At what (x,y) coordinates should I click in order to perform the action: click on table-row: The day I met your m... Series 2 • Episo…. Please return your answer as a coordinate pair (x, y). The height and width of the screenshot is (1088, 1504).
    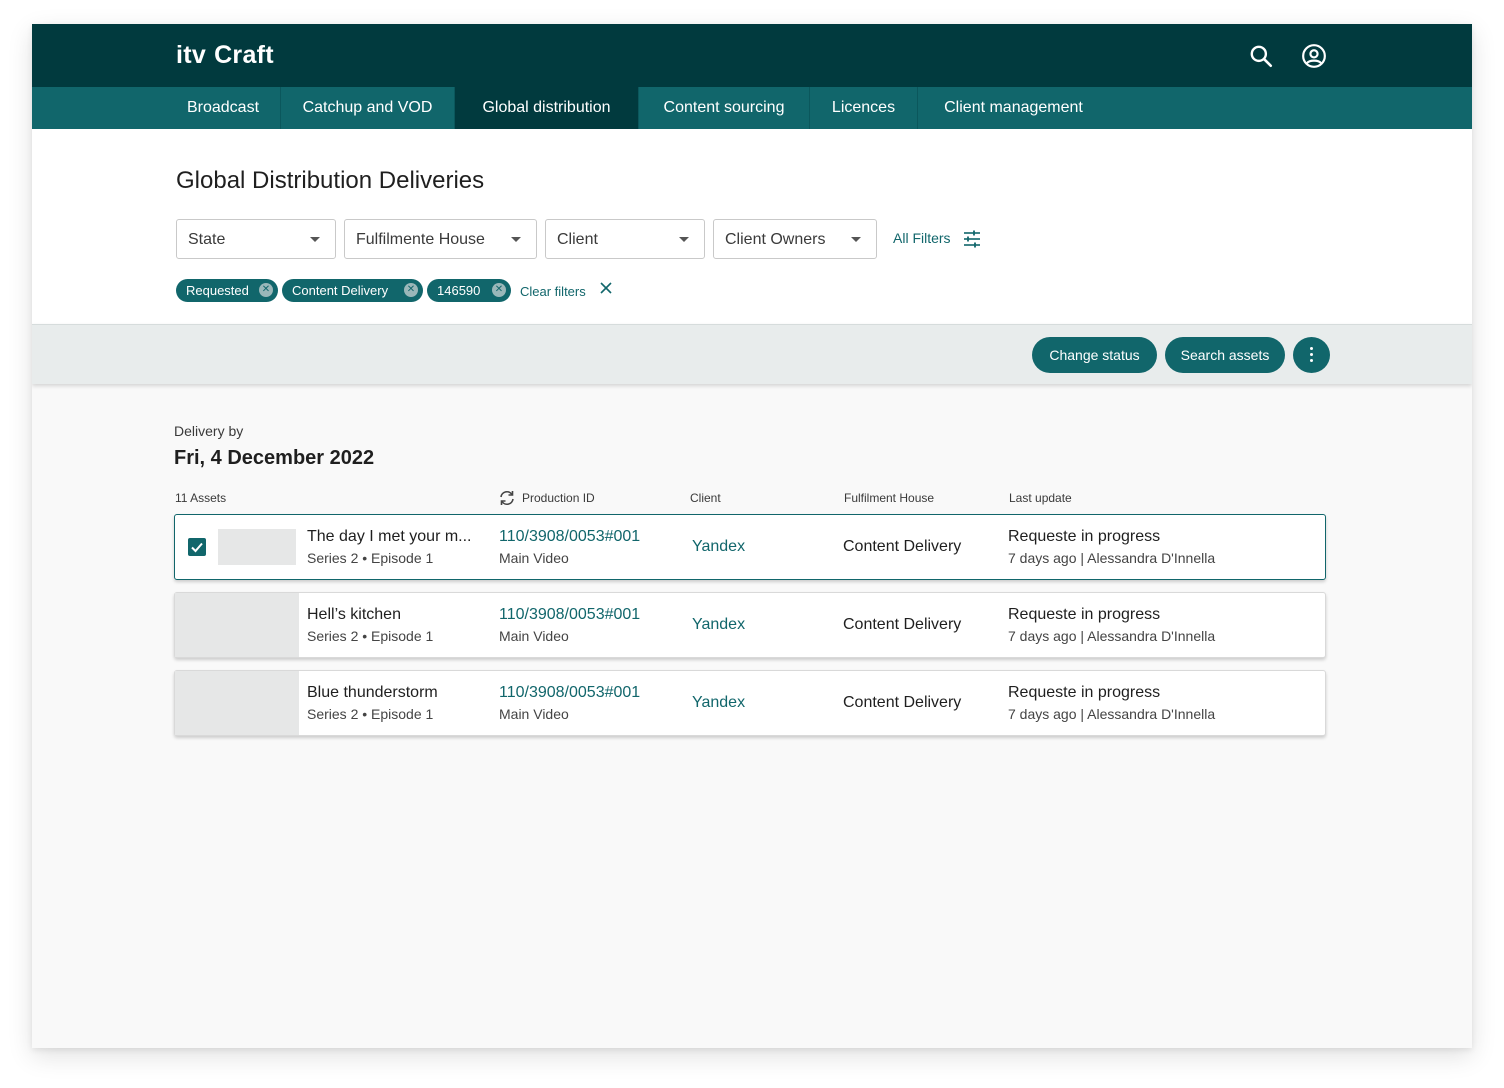
    Looking at the image, I should click on (750, 547).